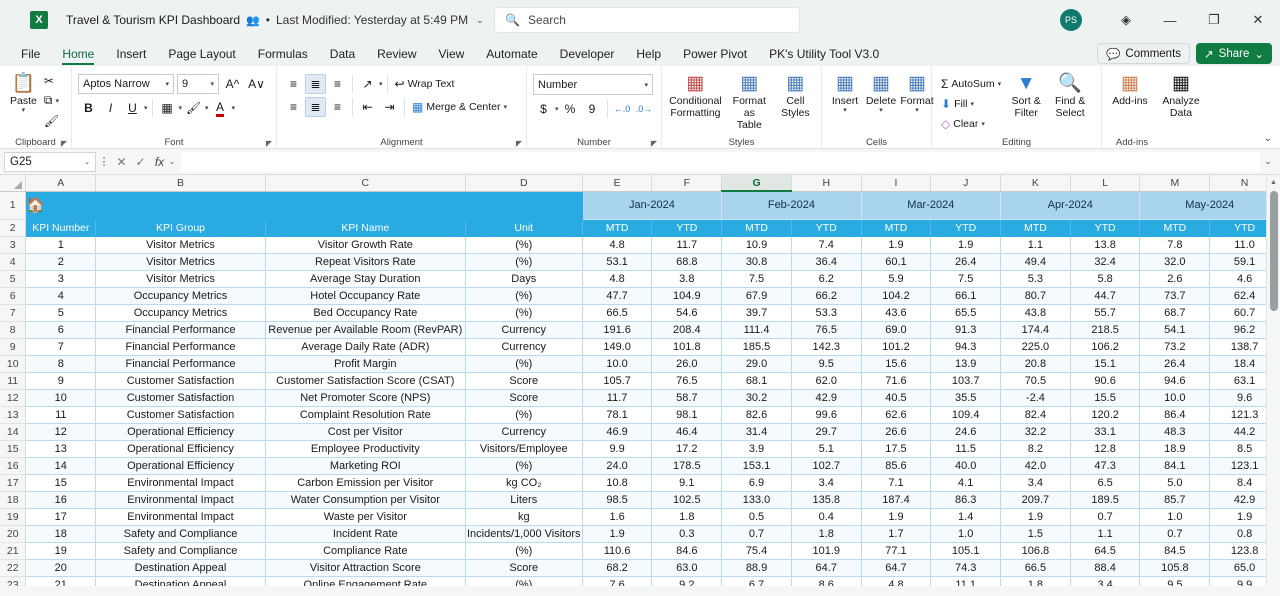 This screenshot has height=596, width=1280. Describe the element at coordinates (617, 381) in the screenshot. I see `cell-value: 105.7` at that location.